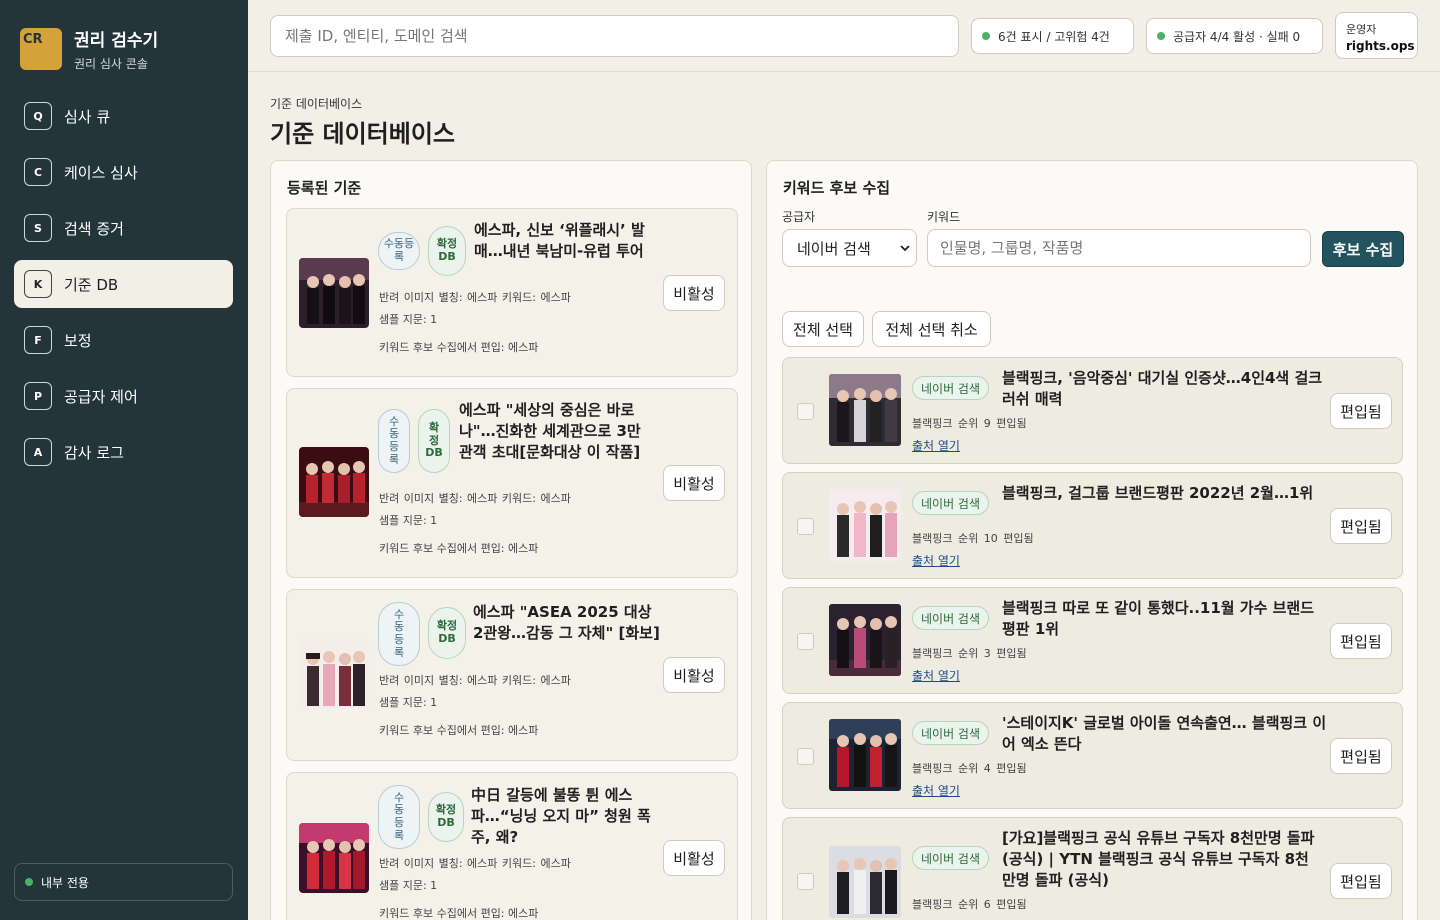 This screenshot has width=1440, height=920. What do you see at coordinates (849, 248) in the screenshot?
I see `provider-select: 네이버 검색` at bounding box center [849, 248].